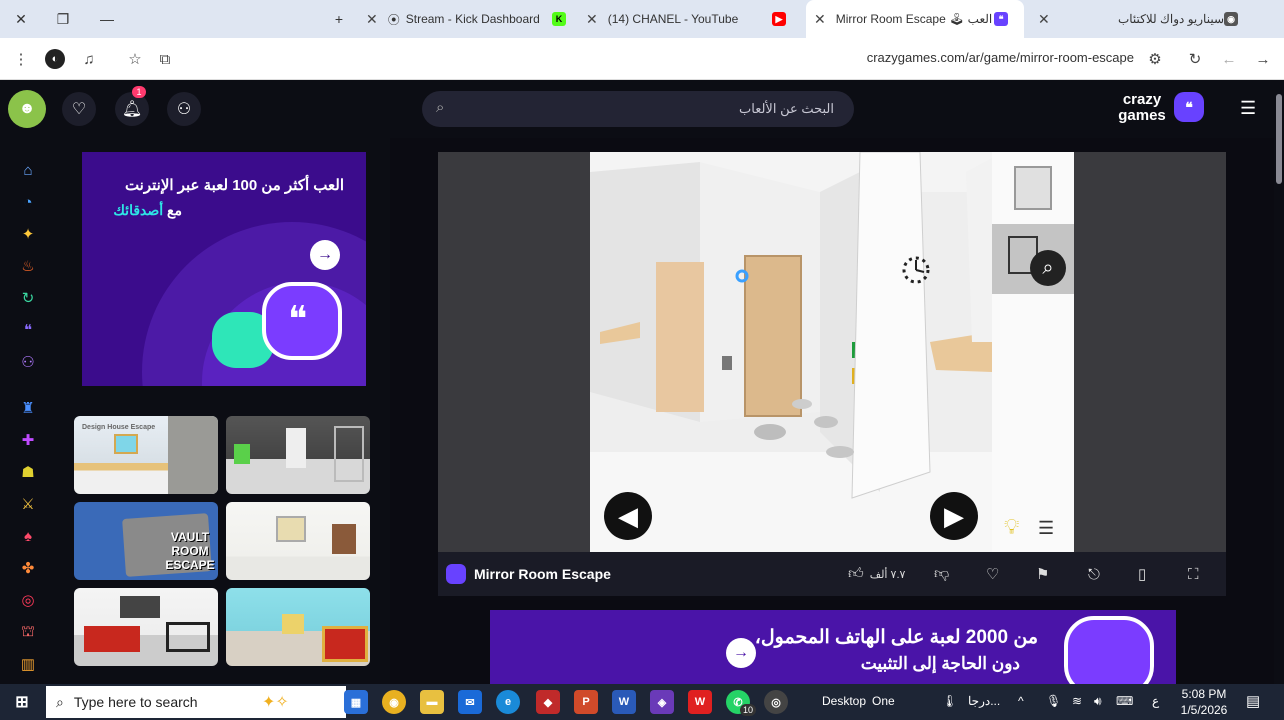 The image size is (1284, 720). What do you see at coordinates (28, 330) in the screenshot?
I see `originals-icon: ❝` at bounding box center [28, 330].